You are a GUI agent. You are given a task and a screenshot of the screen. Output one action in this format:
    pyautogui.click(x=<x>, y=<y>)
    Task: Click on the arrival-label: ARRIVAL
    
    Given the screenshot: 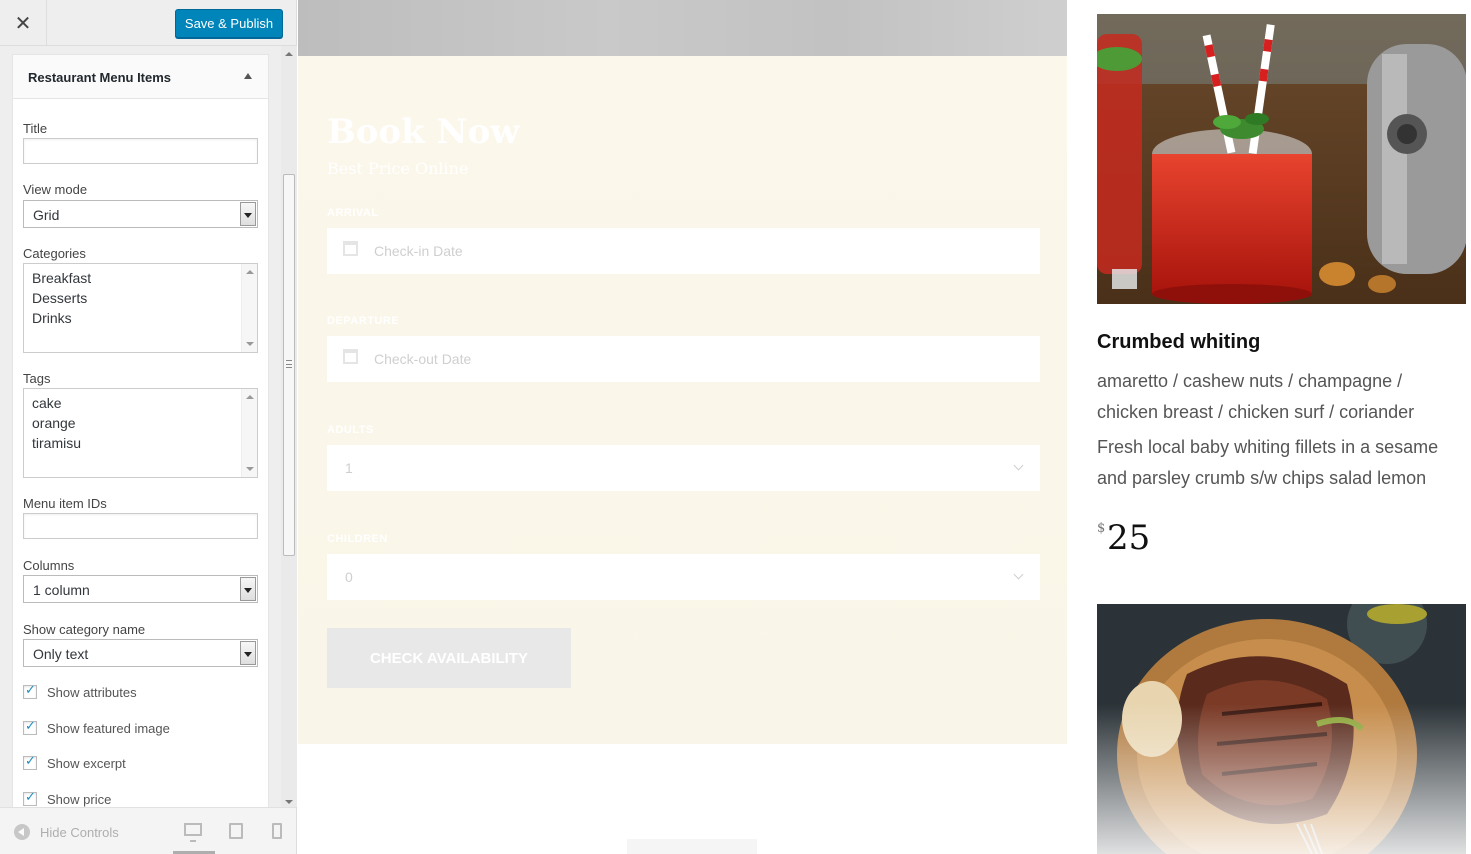 What is the action you would take?
    pyautogui.click(x=353, y=213)
    